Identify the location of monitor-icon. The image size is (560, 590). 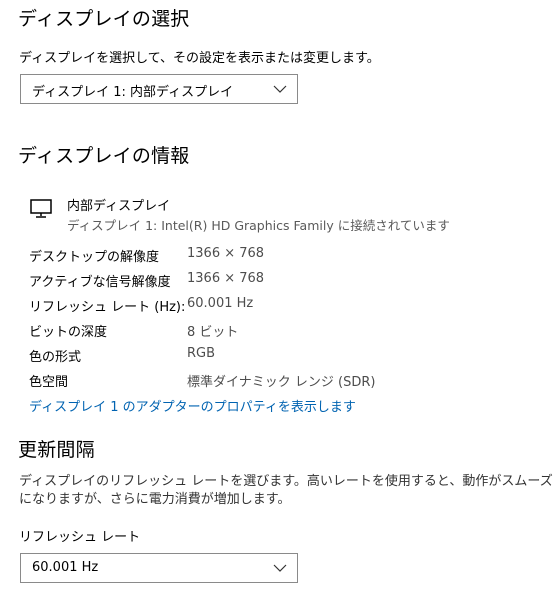
(41, 208).